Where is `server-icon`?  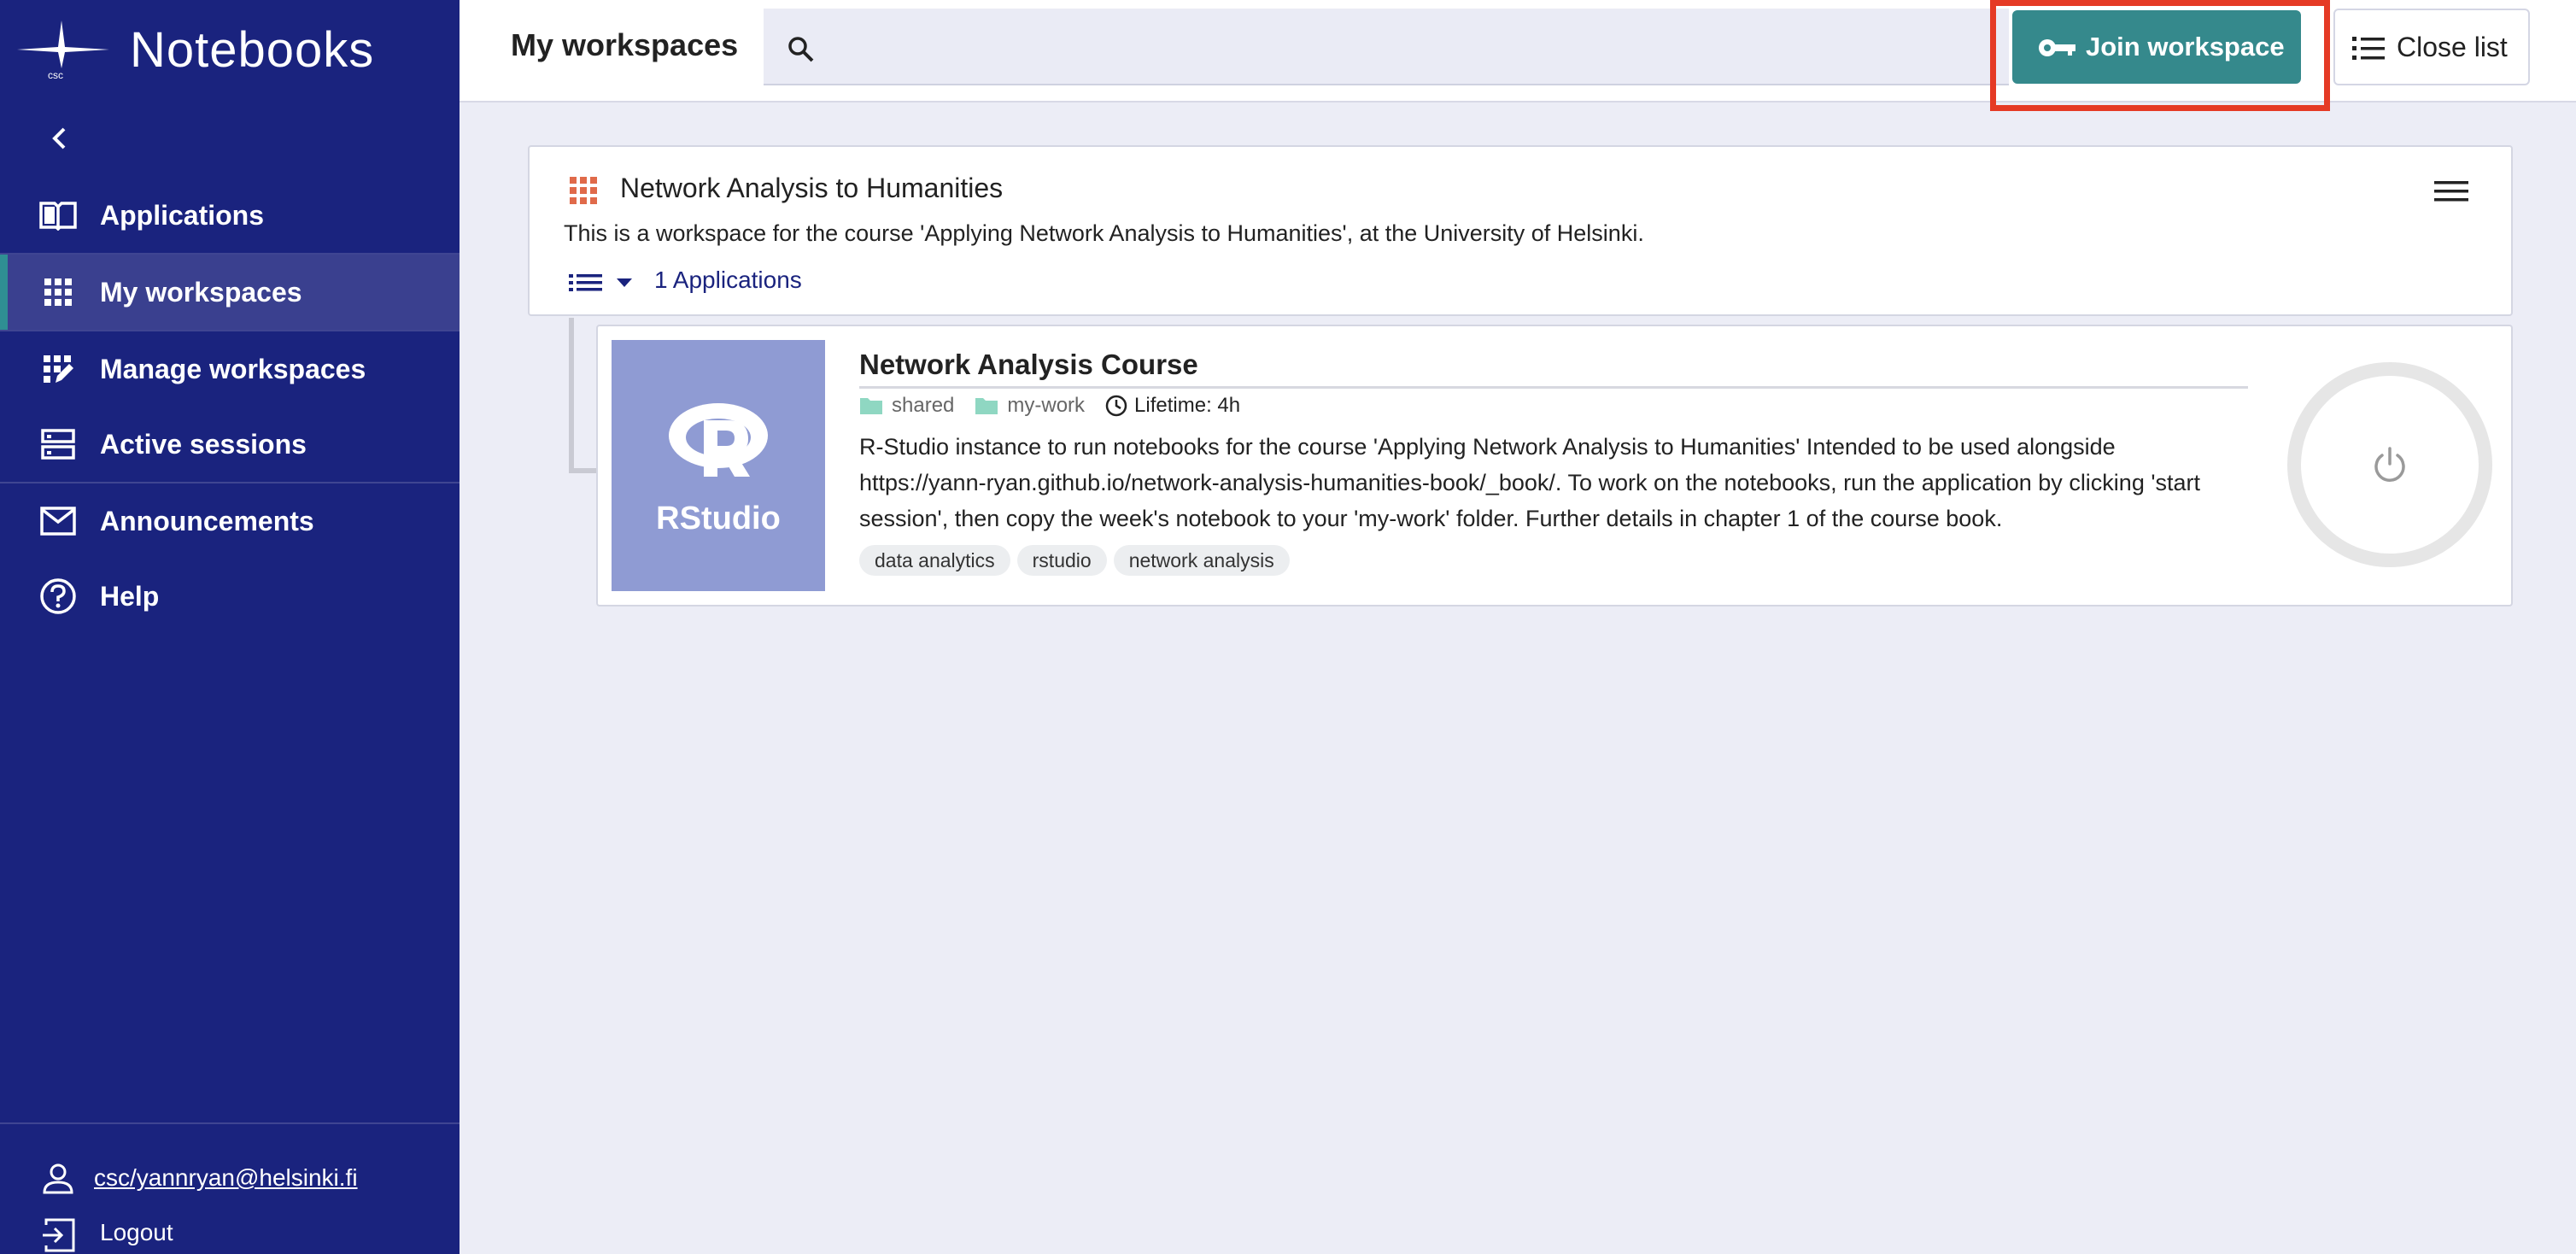 server-icon is located at coordinates (58, 444).